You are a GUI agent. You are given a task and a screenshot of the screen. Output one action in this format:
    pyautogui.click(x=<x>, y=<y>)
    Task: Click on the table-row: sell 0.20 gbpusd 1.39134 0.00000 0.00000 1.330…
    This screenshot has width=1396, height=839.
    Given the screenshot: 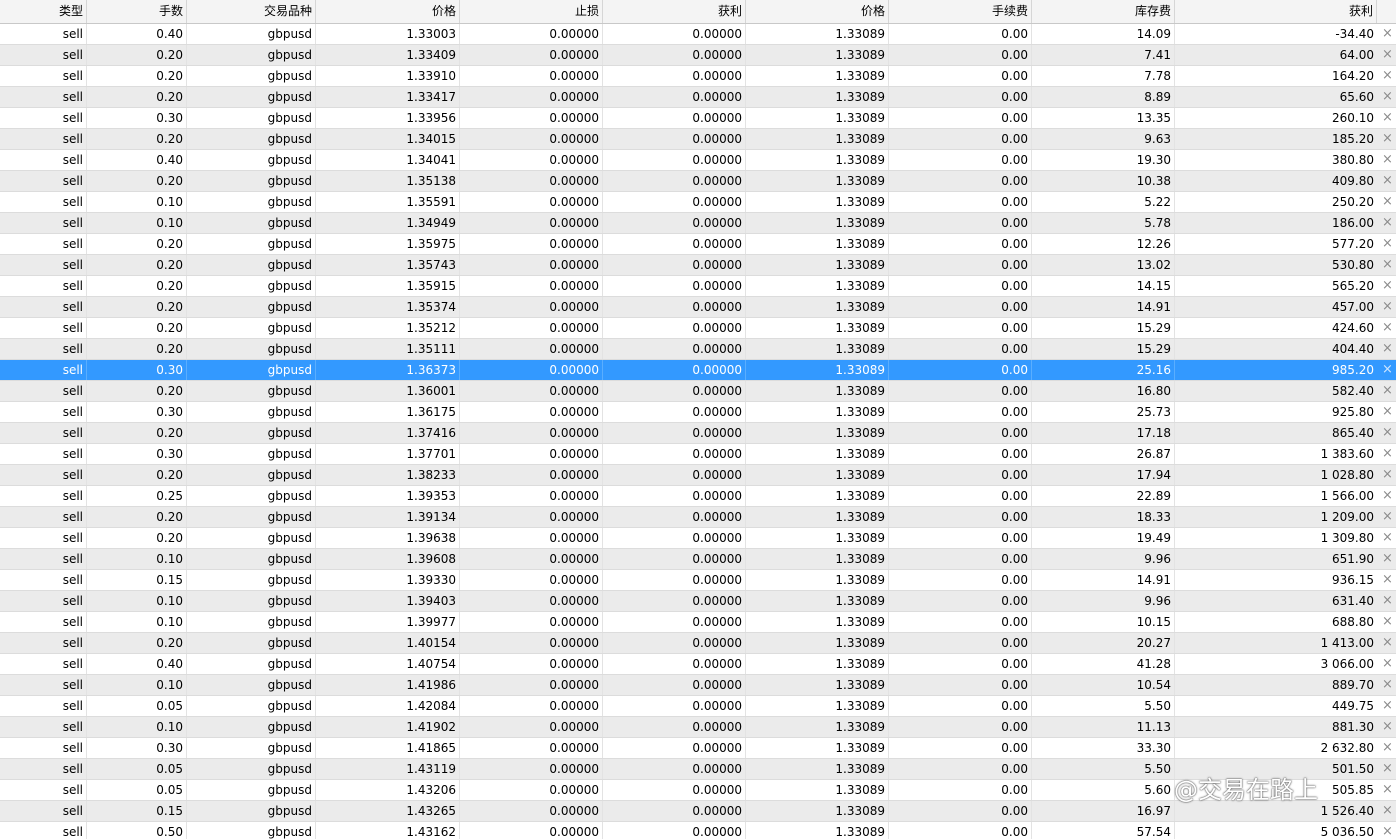 What is the action you would take?
    pyautogui.click(x=698, y=517)
    